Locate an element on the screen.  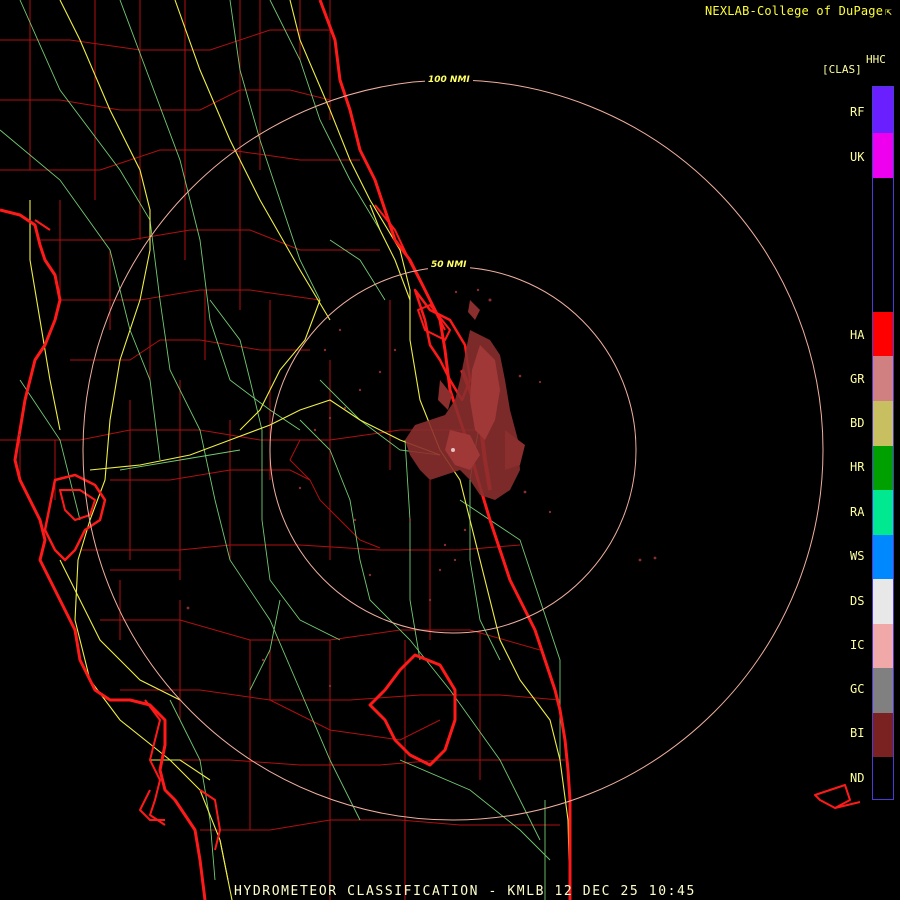
legend-swatch-bd is located at coordinates (883, 423).